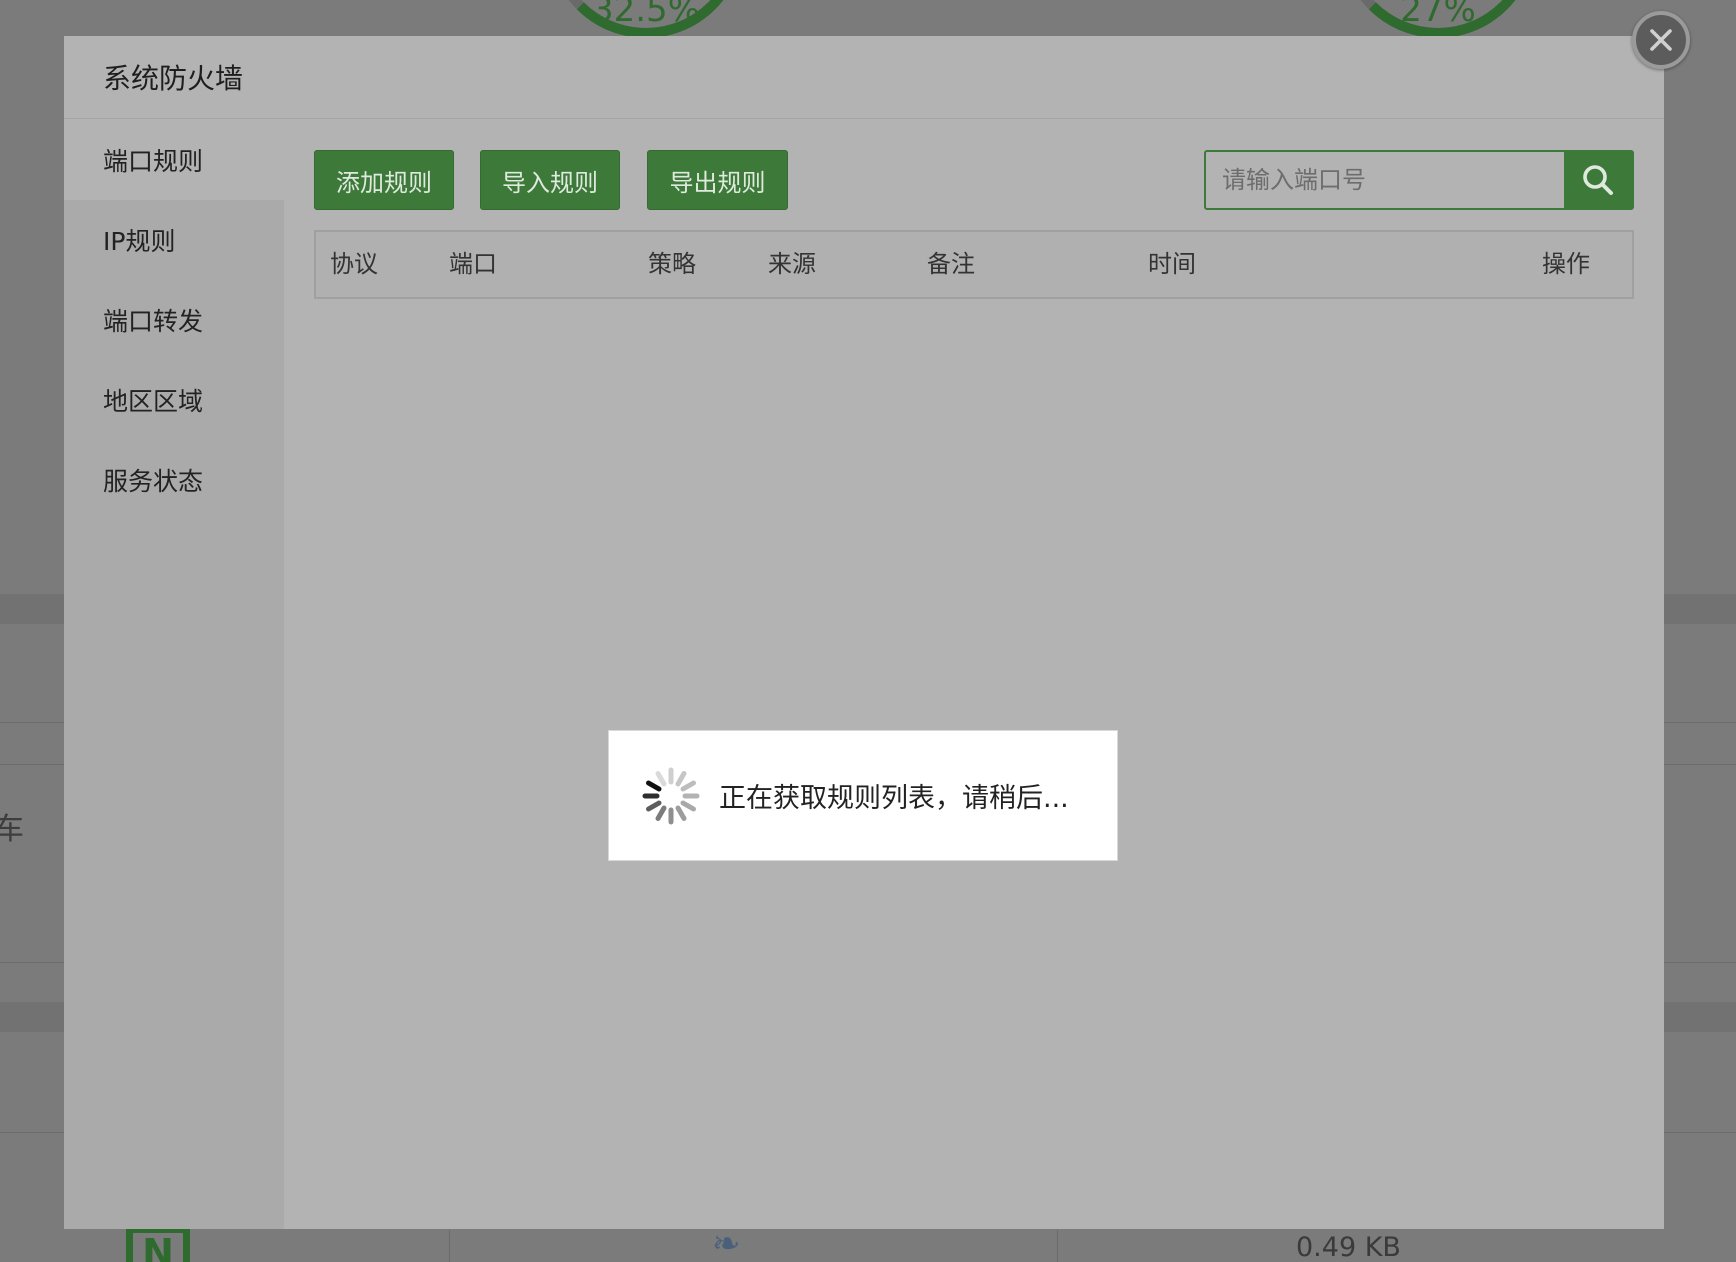 This screenshot has width=1736, height=1262. What do you see at coordinates (174, 674) in the screenshot?
I see `firewall-sidebar: 端口规则 IP规则 端口转发 地区区域 服务状态` at bounding box center [174, 674].